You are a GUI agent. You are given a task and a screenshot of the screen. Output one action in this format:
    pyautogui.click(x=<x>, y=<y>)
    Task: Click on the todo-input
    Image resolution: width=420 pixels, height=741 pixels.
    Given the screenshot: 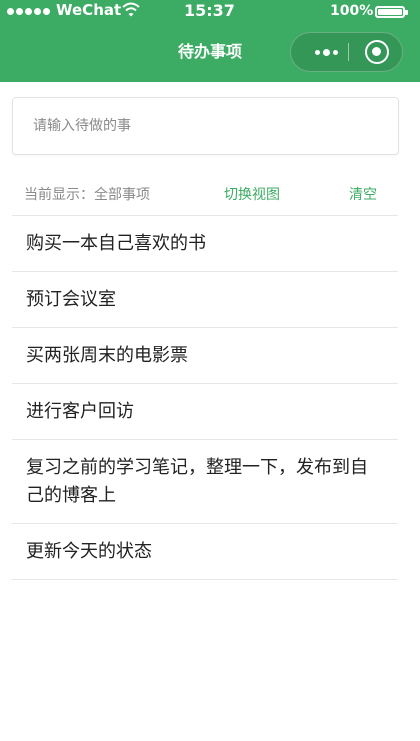 What is the action you would take?
    pyautogui.click(x=205, y=126)
    